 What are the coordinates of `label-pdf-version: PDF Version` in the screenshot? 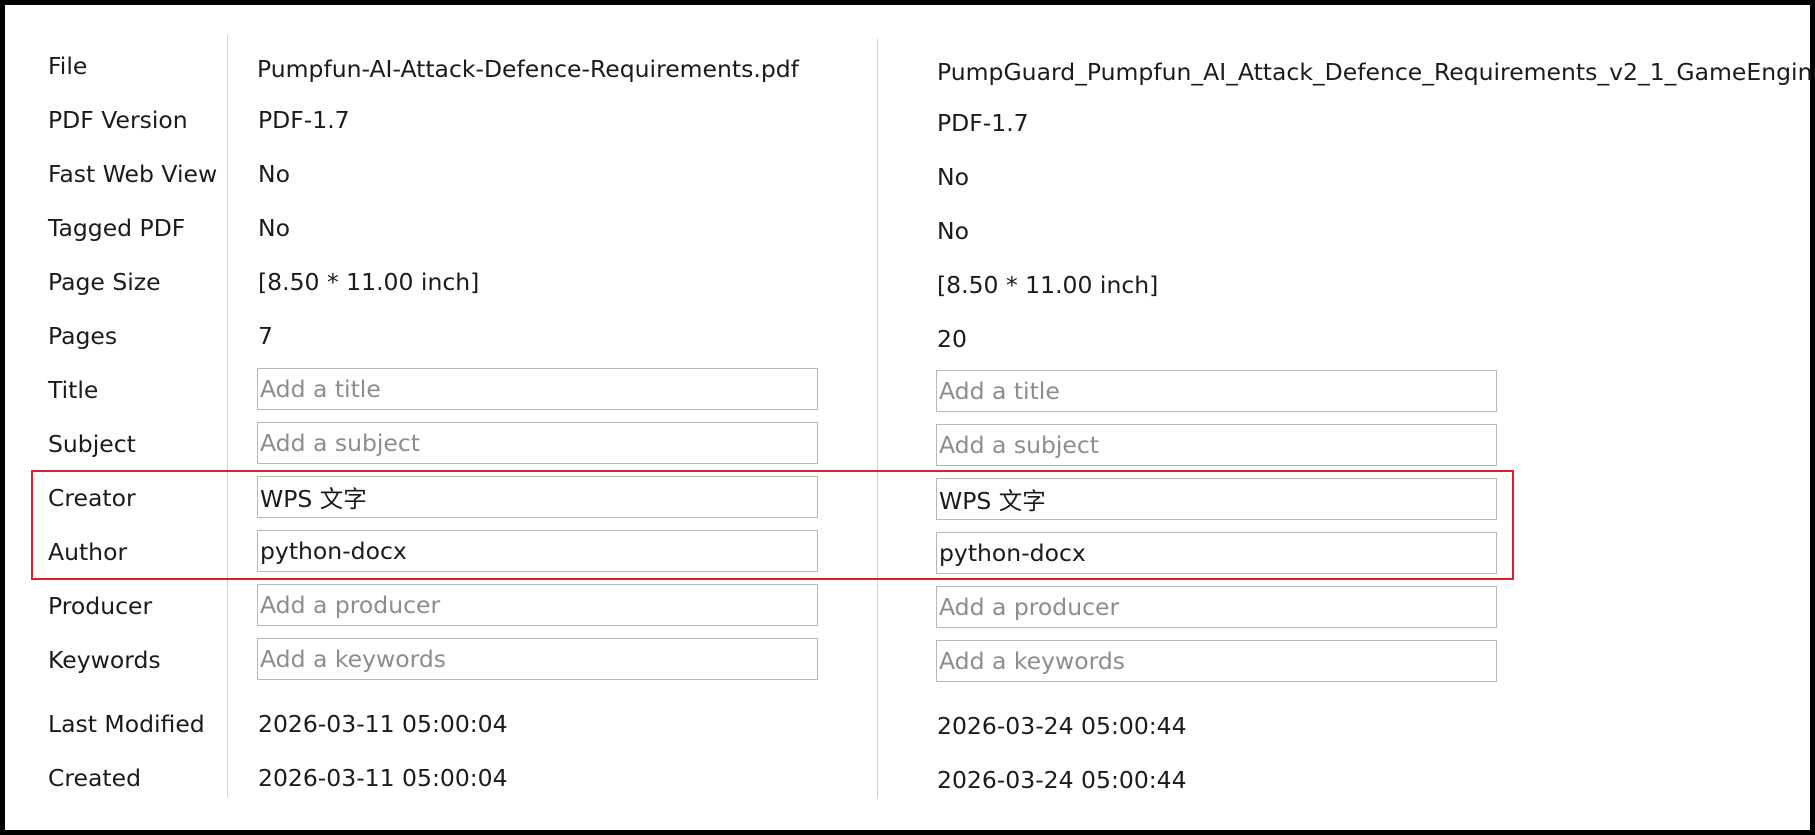 It's located at (118, 120).